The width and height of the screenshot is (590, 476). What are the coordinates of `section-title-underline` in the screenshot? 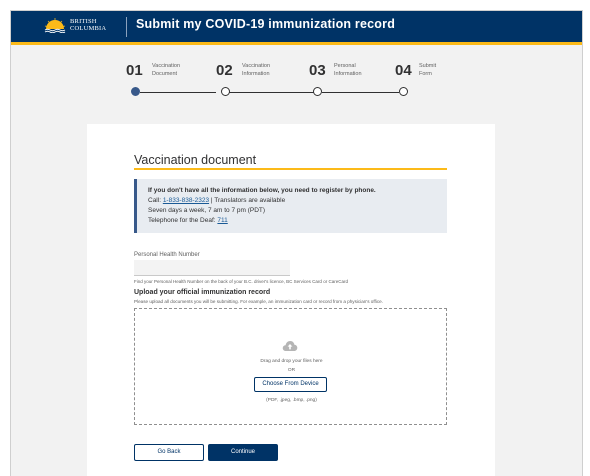 It's located at (290, 169).